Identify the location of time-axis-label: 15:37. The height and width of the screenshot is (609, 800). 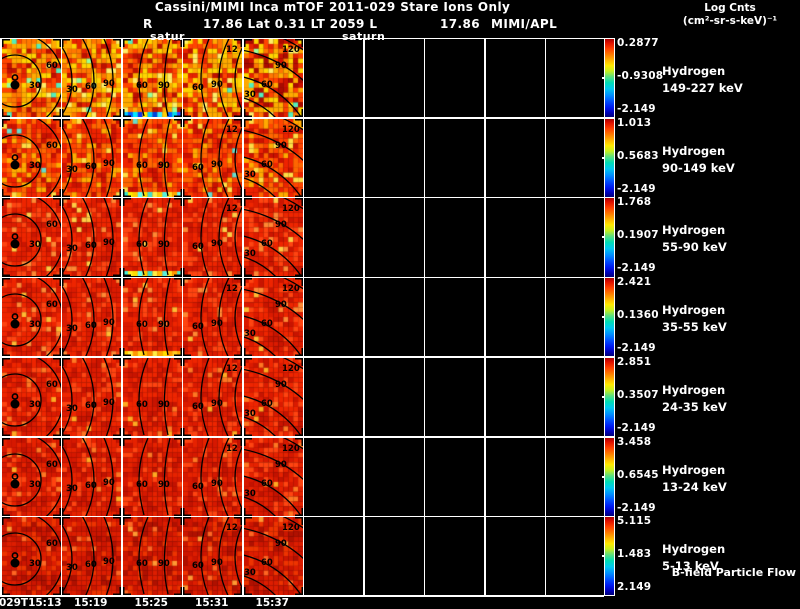
(272, 602).